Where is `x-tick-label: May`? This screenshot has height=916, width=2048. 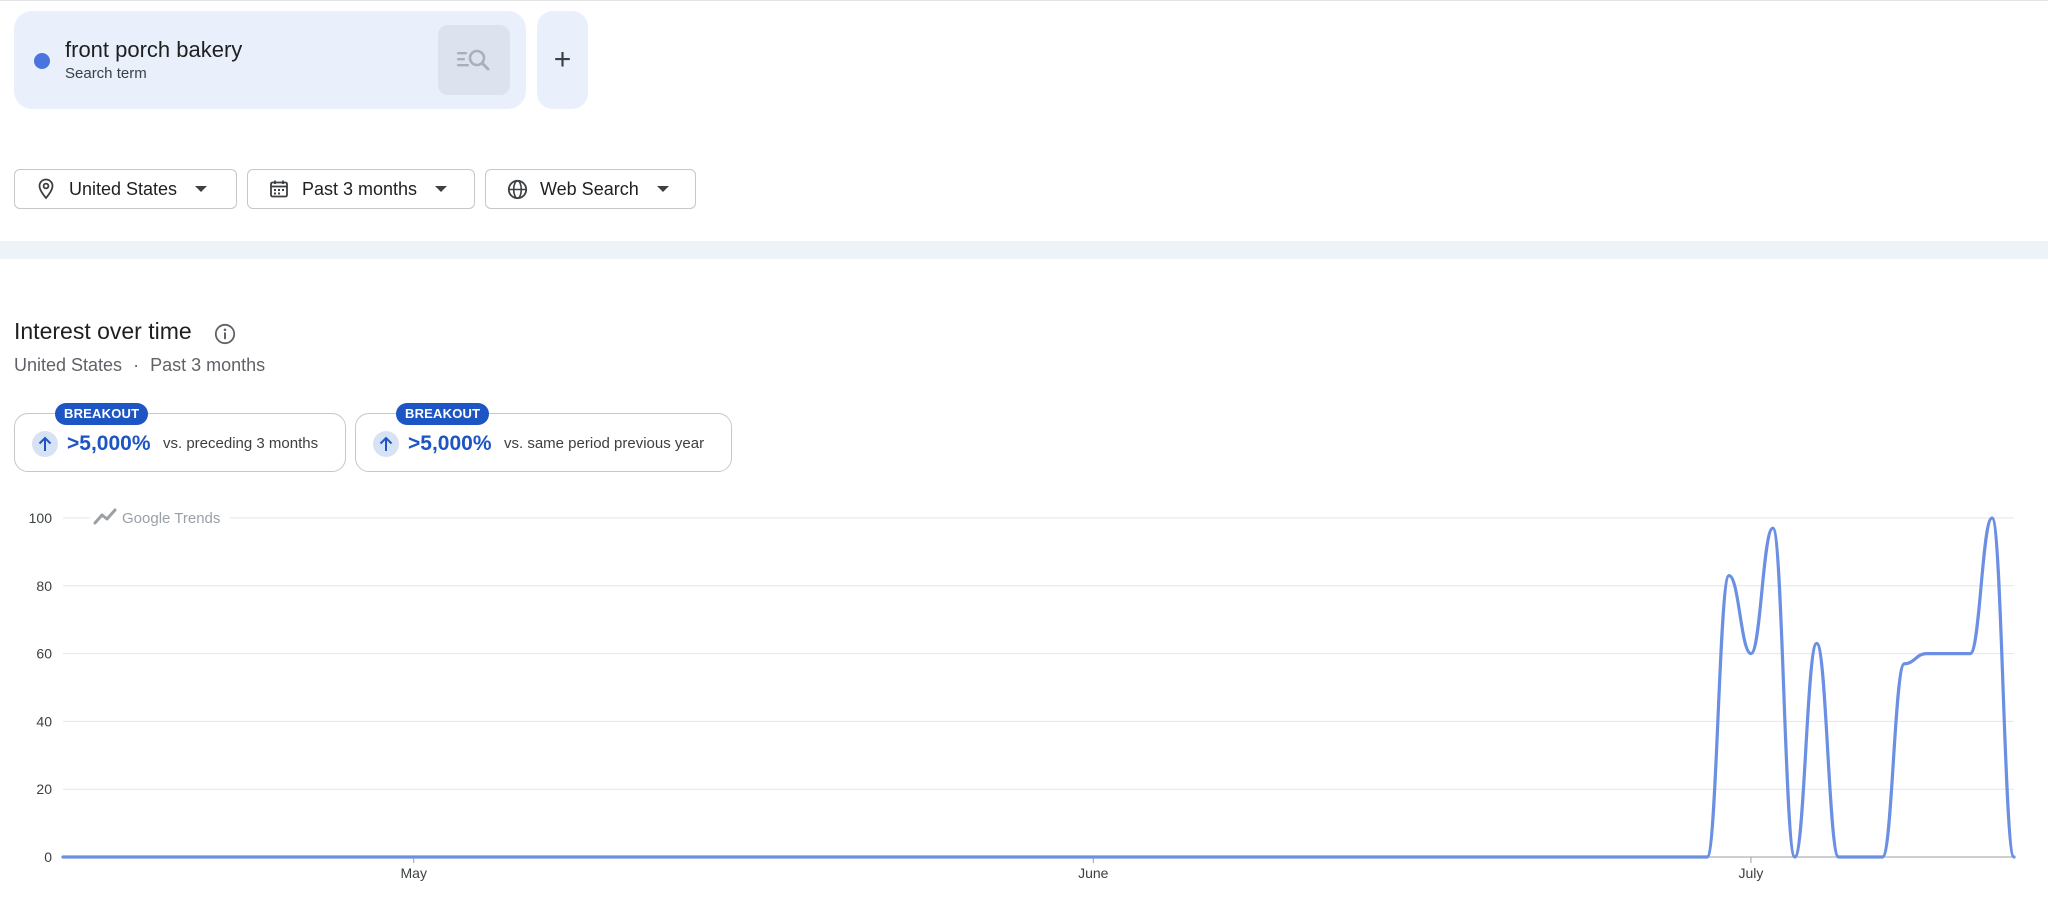
x-tick-label: May is located at coordinates (414, 873).